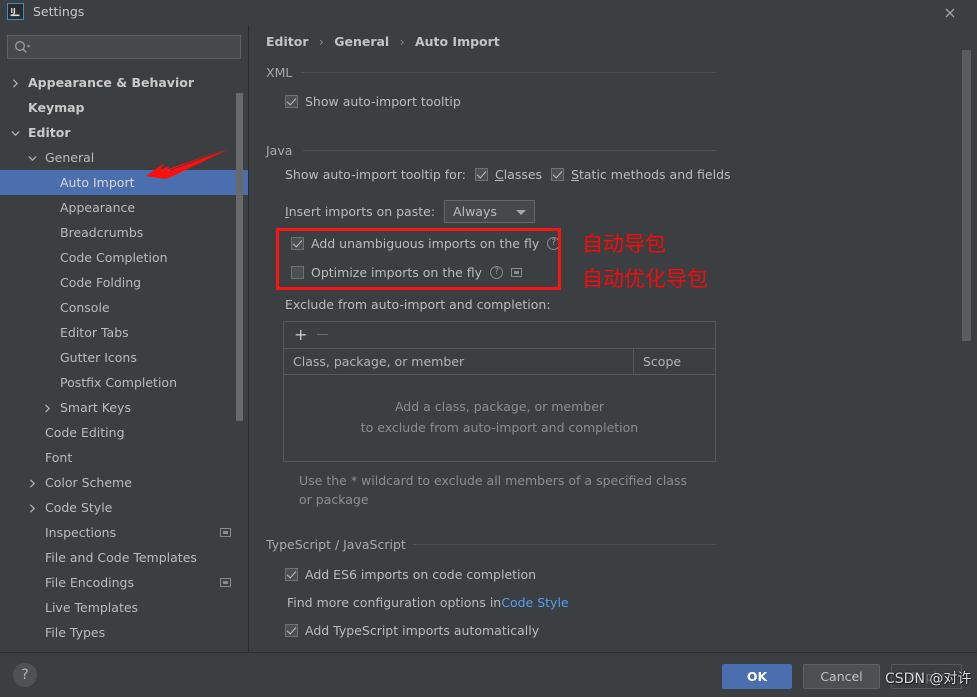 This screenshot has width=977, height=697. I want to click on breadcrumb-mid: General, so click(362, 41).